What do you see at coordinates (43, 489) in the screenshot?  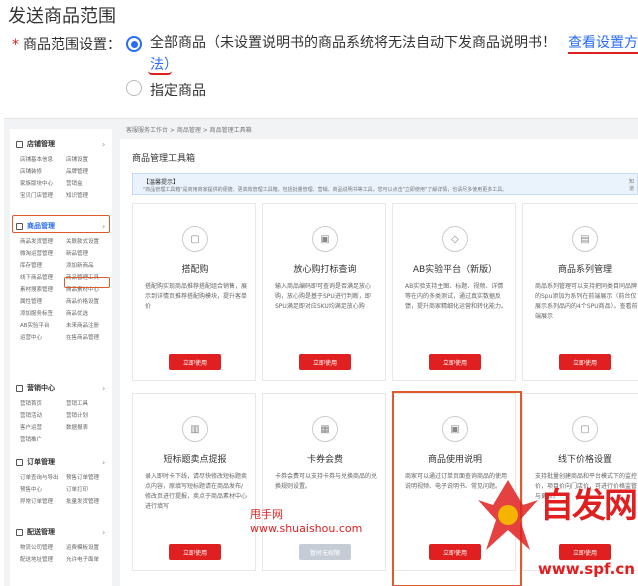 I see `sidebar-item: 预售中心` at bounding box center [43, 489].